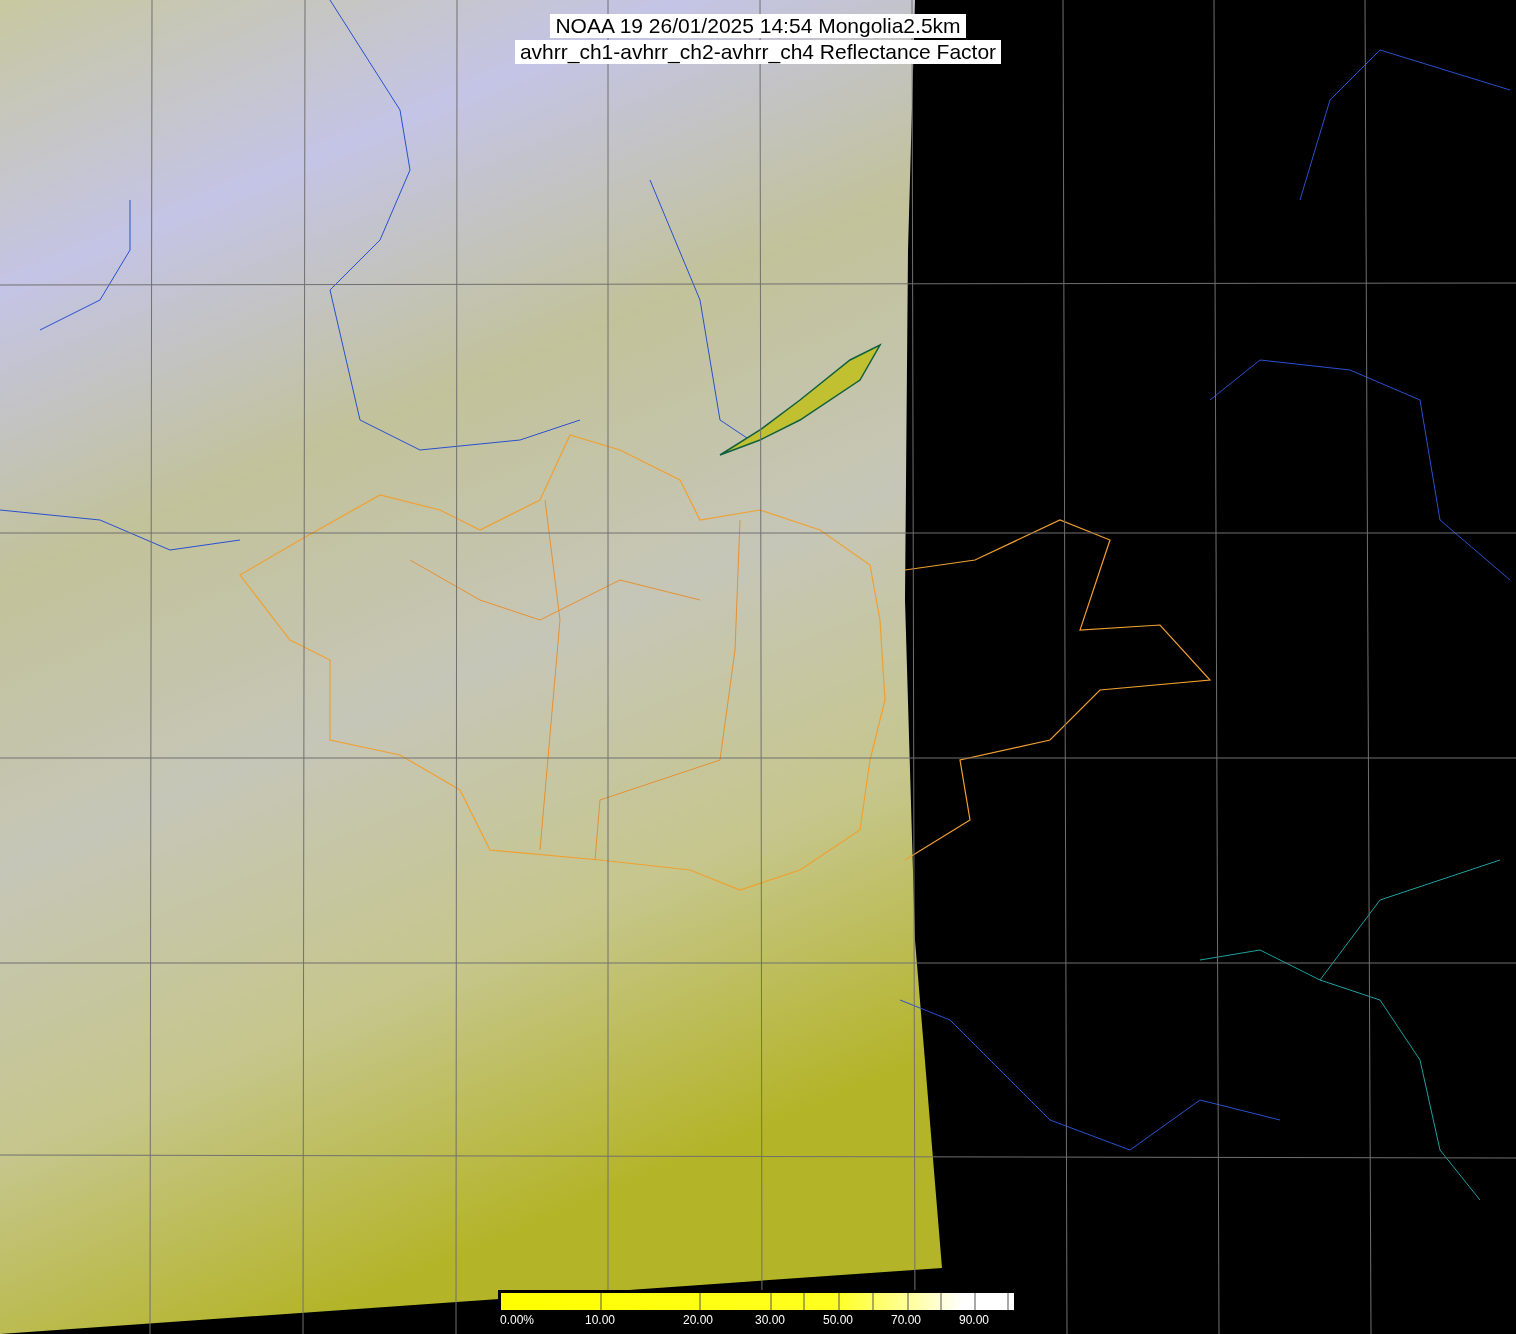  Describe the element at coordinates (758, 52) in the screenshot. I see `map-title: avhrr_ch1-avhrr_ch2-avhrr_ch4 Reflectance Factor` at that location.